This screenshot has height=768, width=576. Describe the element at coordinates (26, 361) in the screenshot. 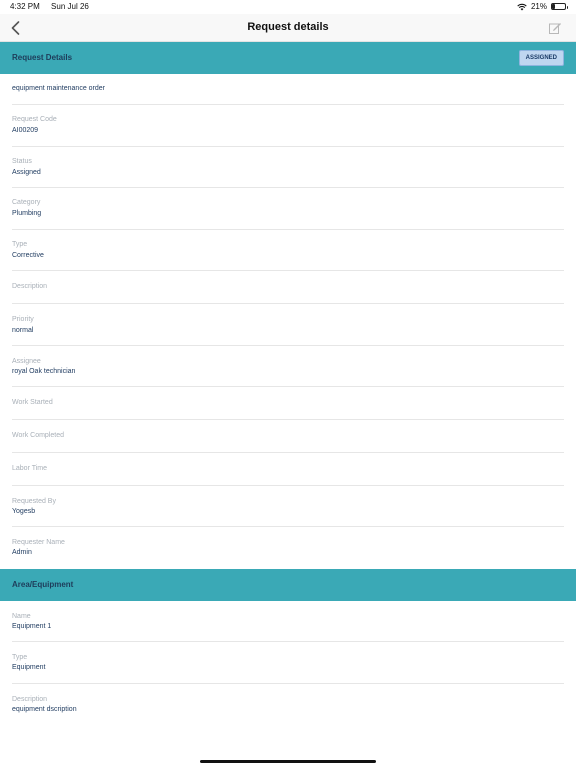

I see `assignee-label: Assignee` at that location.